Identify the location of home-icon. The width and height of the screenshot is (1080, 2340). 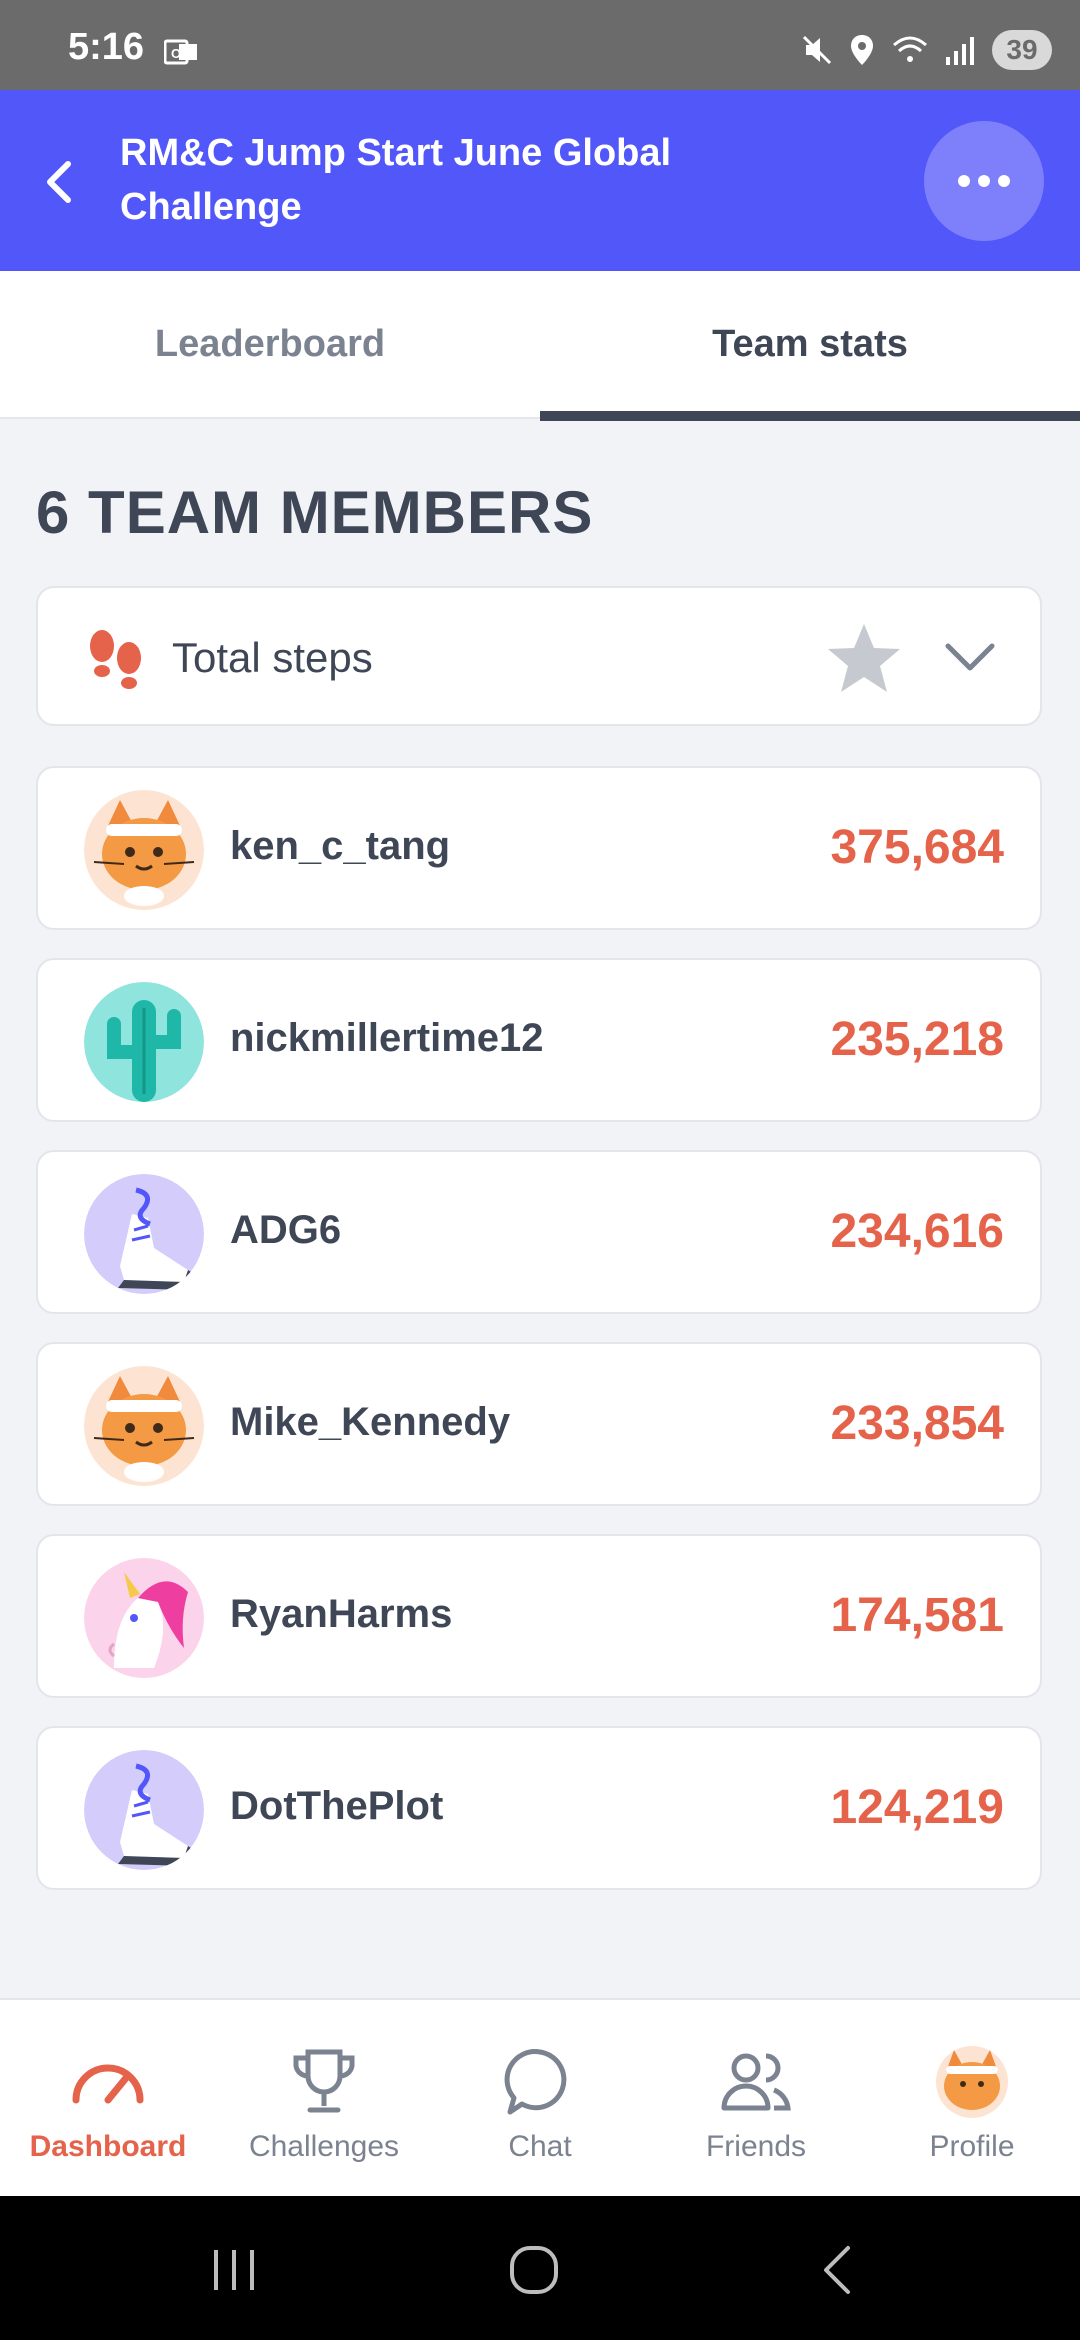
(534, 2270).